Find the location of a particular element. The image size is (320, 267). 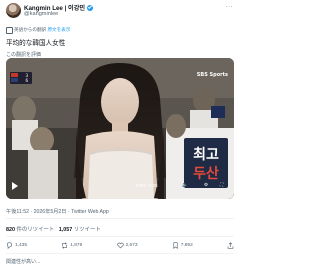

tweet-time: 午後11:52 is located at coordinates (17, 212).